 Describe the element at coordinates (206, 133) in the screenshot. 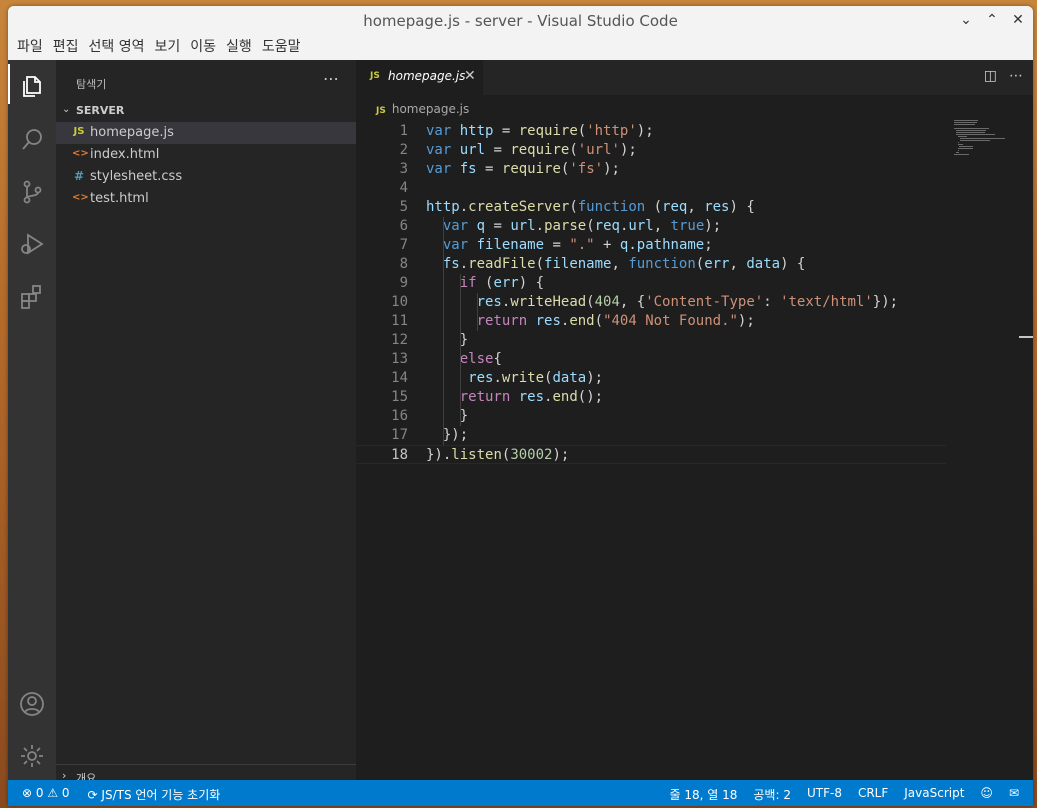

I see `file-item-homepage-js: JS homepage.js` at that location.